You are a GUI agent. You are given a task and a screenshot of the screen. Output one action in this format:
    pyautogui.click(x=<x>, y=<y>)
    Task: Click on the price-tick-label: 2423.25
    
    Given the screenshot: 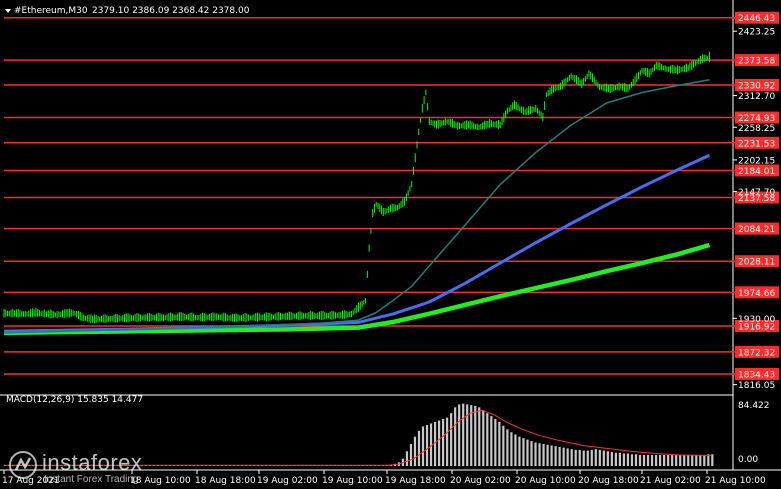 What is the action you would take?
    pyautogui.click(x=756, y=33)
    